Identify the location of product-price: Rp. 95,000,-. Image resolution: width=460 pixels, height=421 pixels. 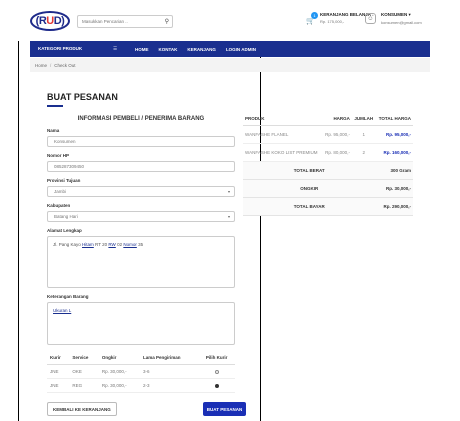
(337, 134).